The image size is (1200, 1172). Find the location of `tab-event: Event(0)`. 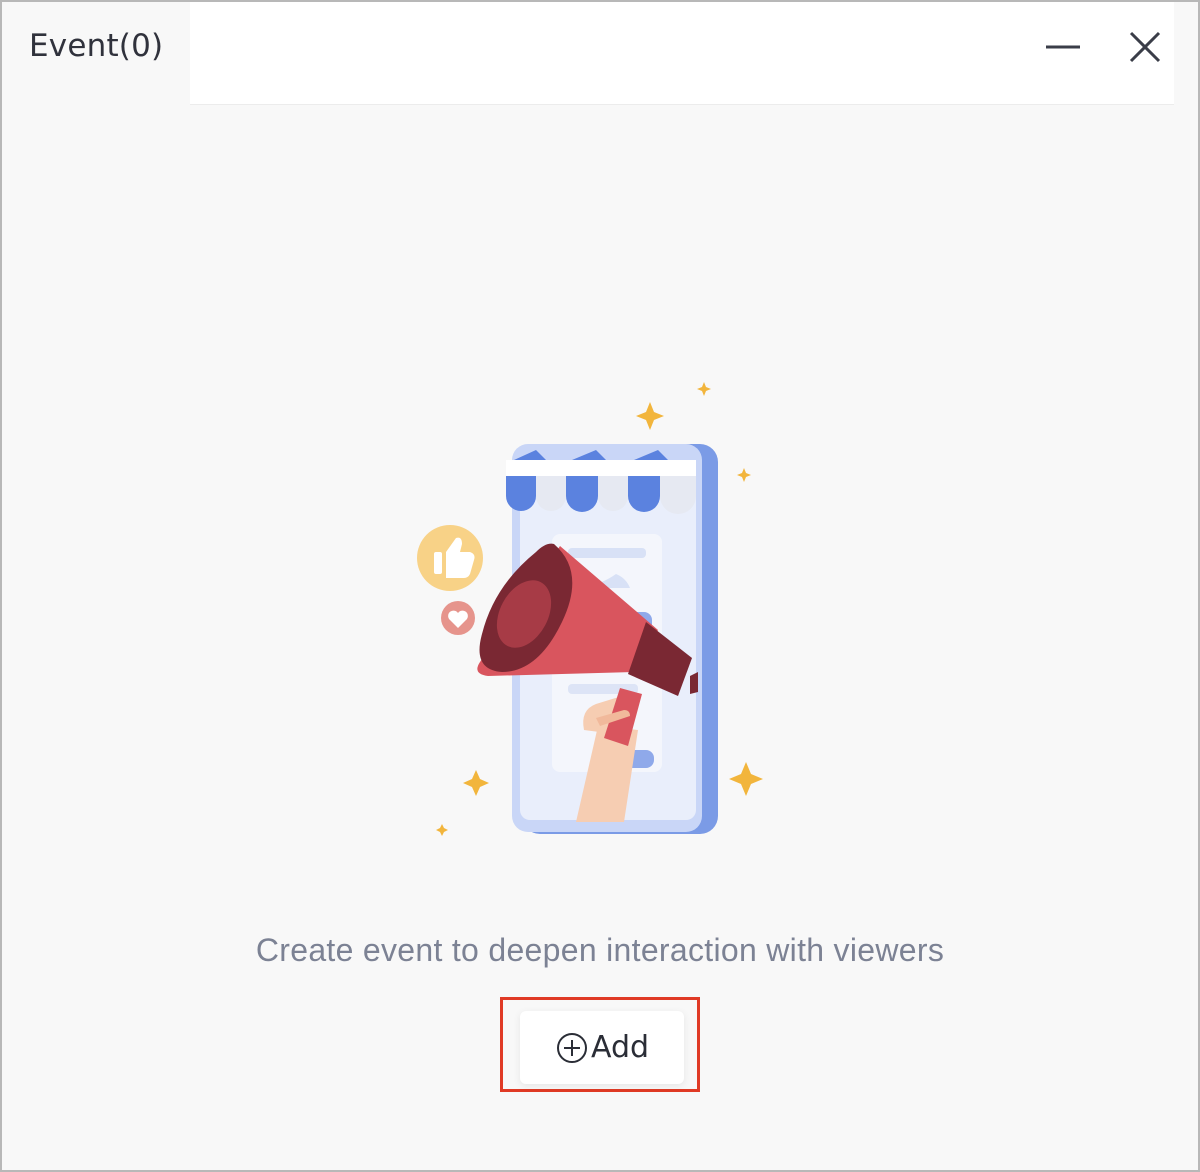

tab-event: Event(0) is located at coordinates (96, 53).